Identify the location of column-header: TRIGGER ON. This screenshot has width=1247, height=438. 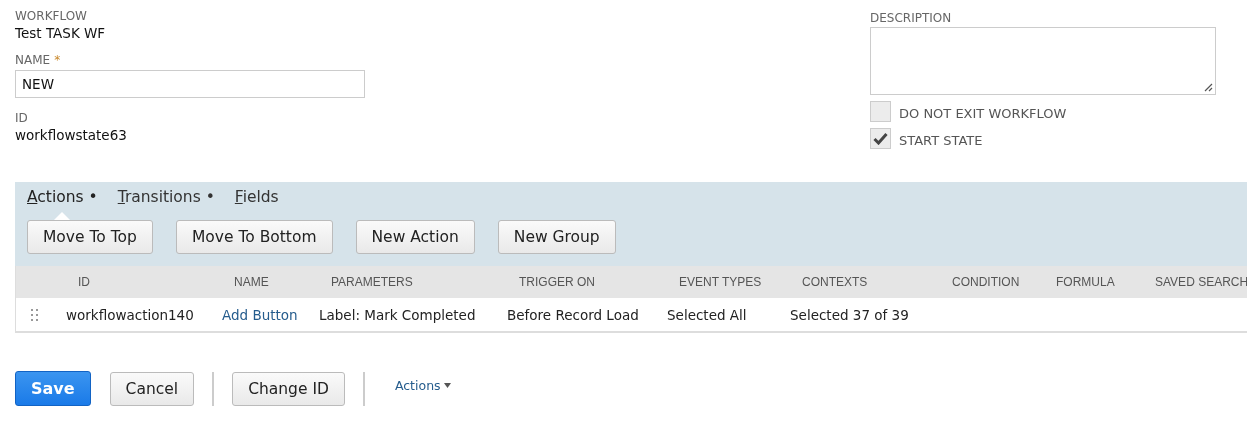
(557, 282).